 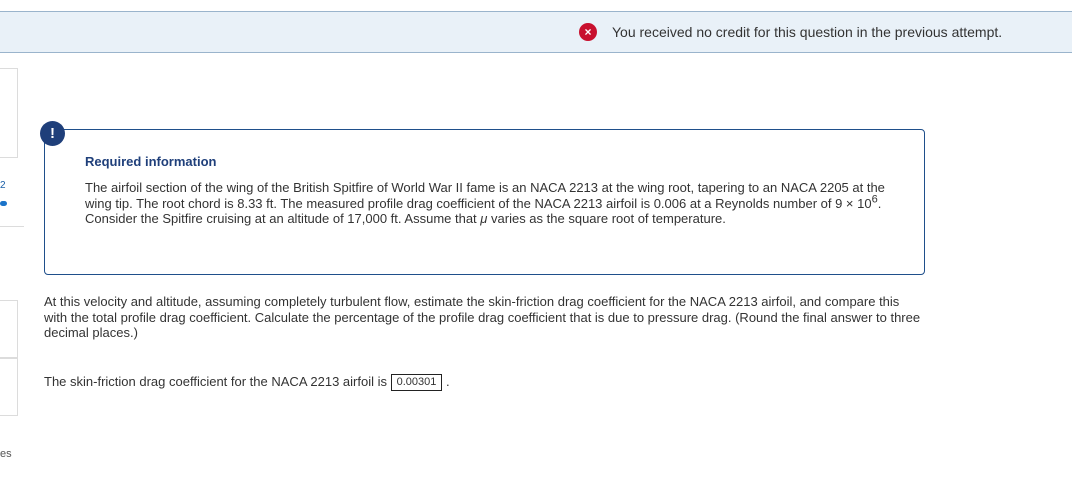 What do you see at coordinates (12, 226) in the screenshot?
I see `sidebar-divider` at bounding box center [12, 226].